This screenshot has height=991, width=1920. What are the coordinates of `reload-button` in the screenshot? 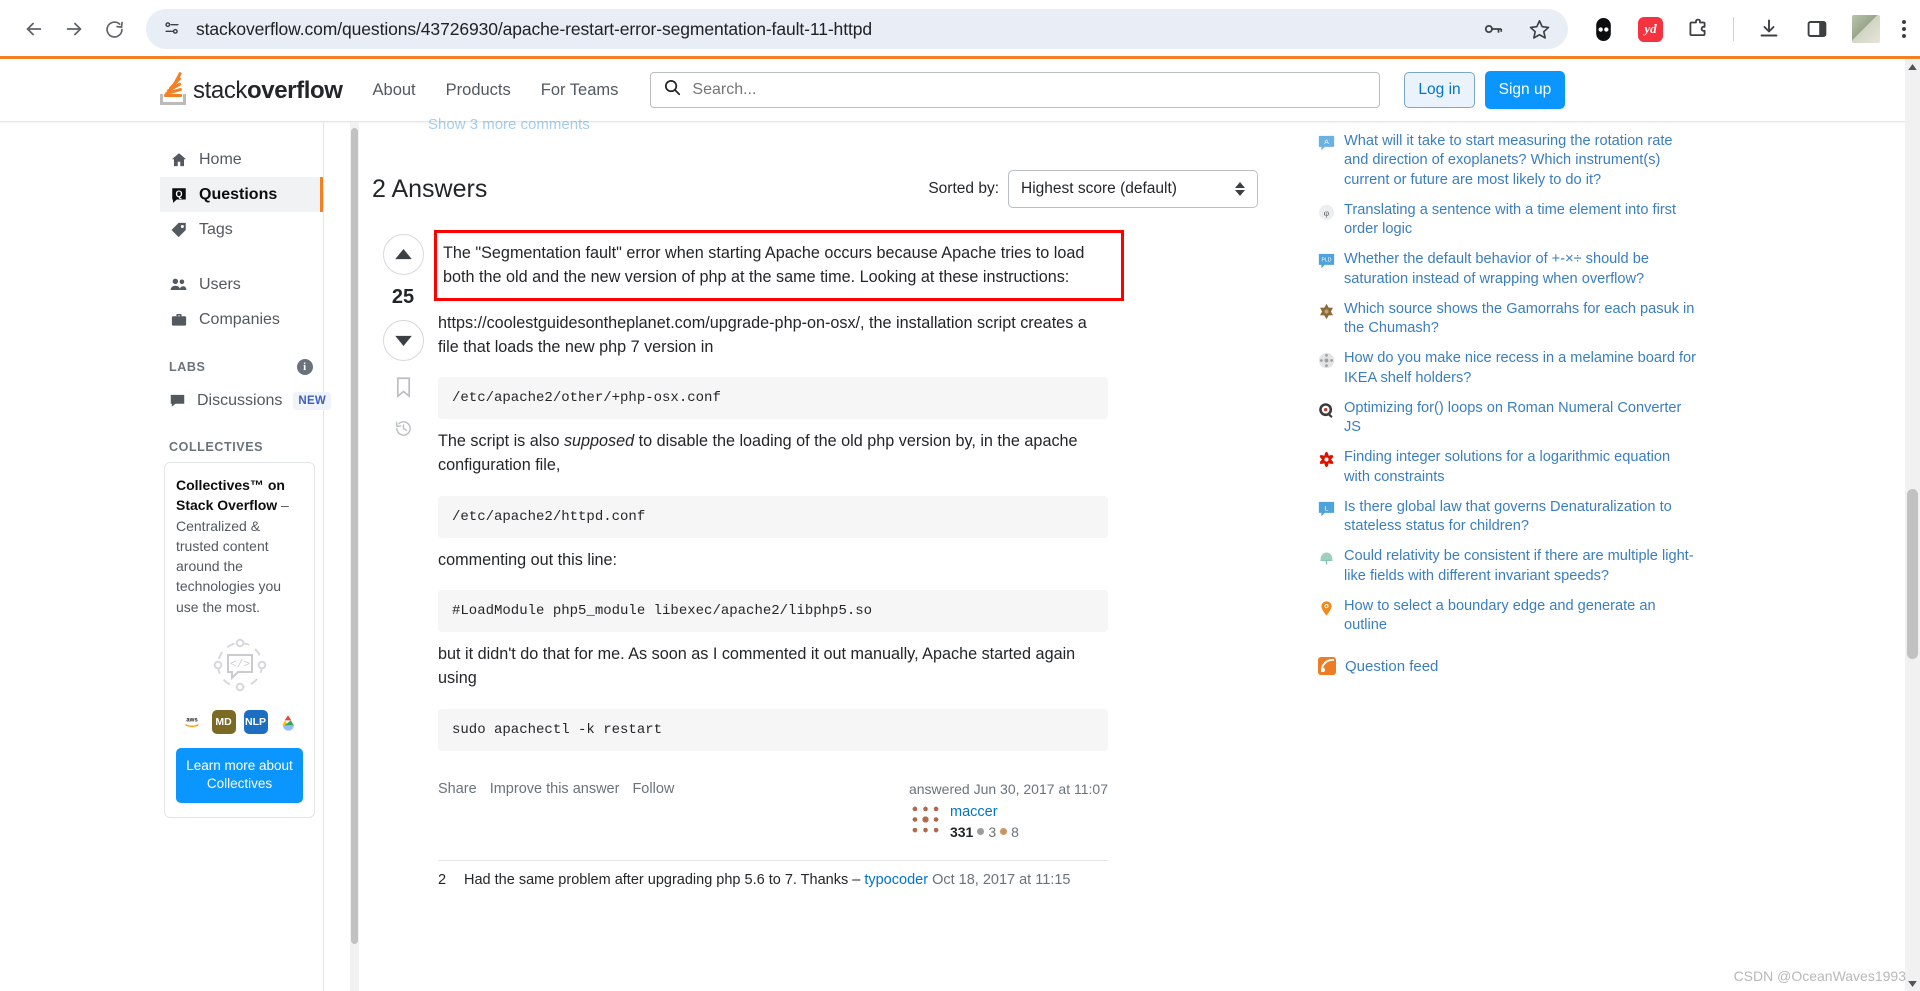 It's located at (114, 29).